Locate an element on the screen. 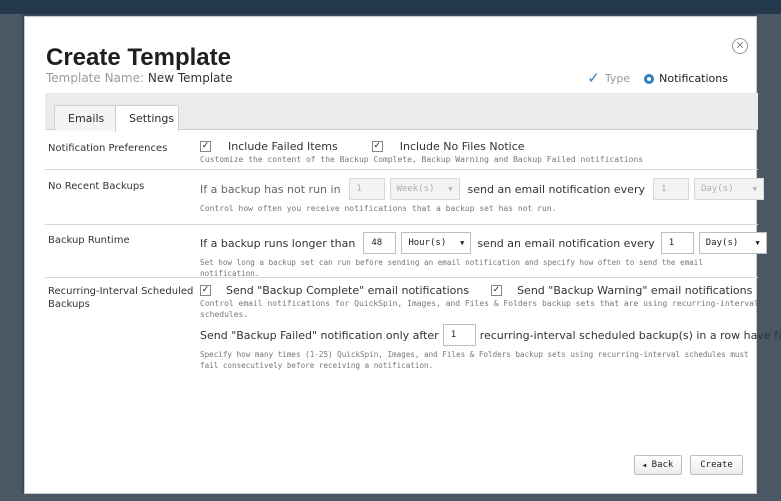 The image size is (781, 501). runtime-unit-select: Hour(s) ▼ is located at coordinates (436, 243).